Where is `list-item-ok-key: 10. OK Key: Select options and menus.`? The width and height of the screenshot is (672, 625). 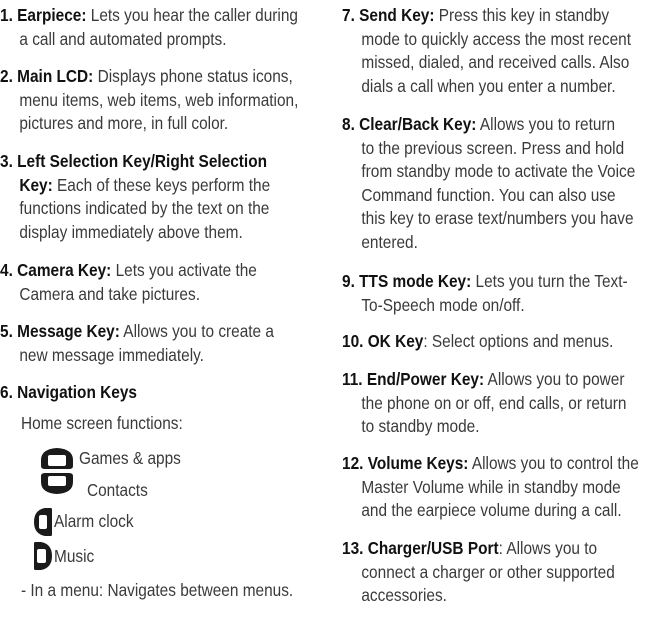 list-item-ok-key: 10. OK Key: Select options and menus. is located at coordinates (505, 342).